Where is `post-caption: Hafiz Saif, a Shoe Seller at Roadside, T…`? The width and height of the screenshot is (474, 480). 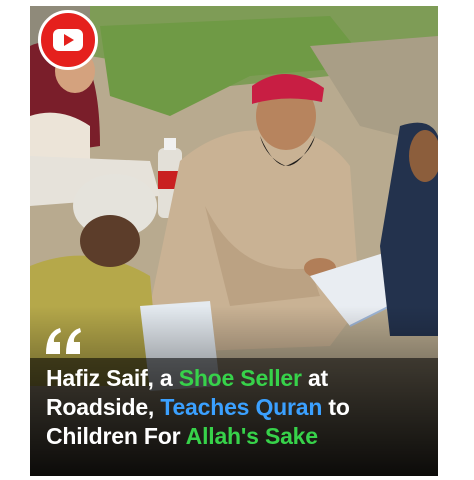 post-caption: Hafiz Saif, a Shoe Seller at Roadside, T… is located at coordinates (238, 407).